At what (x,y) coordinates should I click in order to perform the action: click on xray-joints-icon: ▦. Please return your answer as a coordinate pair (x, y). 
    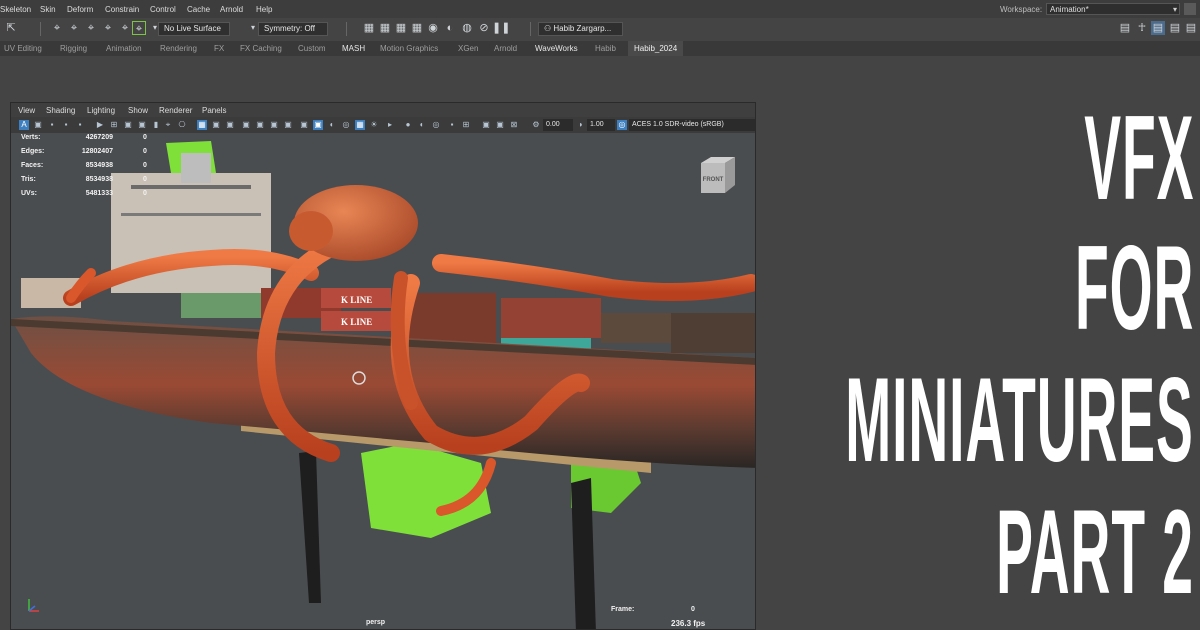
    Looking at the image, I should click on (360, 125).